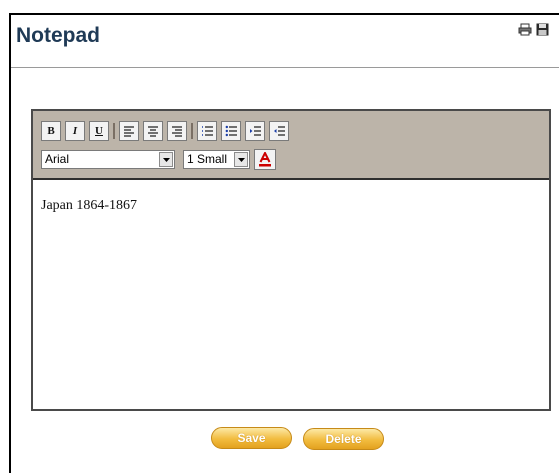 Image resolution: width=559 pixels, height=473 pixels. Describe the element at coordinates (58, 35) in the screenshot. I see `page-title: Notepad` at that location.